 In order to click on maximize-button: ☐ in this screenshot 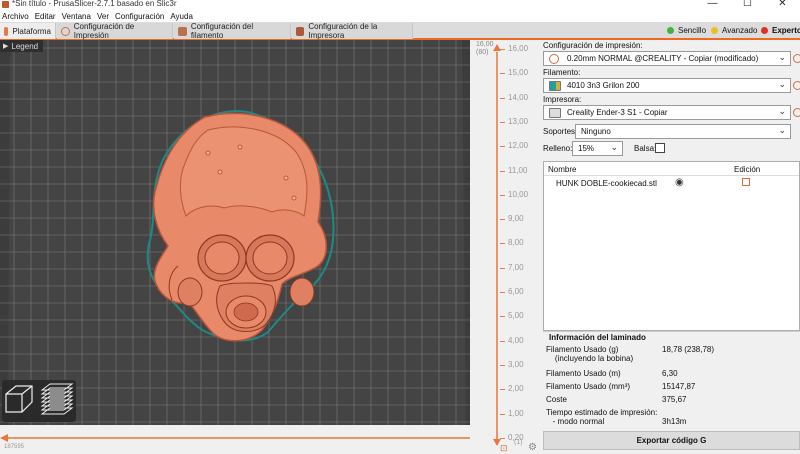, I will do `click(747, 4)`.